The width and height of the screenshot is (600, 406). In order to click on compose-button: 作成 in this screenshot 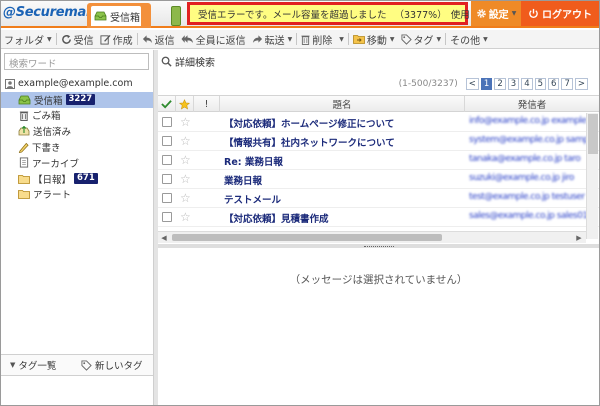, I will do `click(116, 39)`.